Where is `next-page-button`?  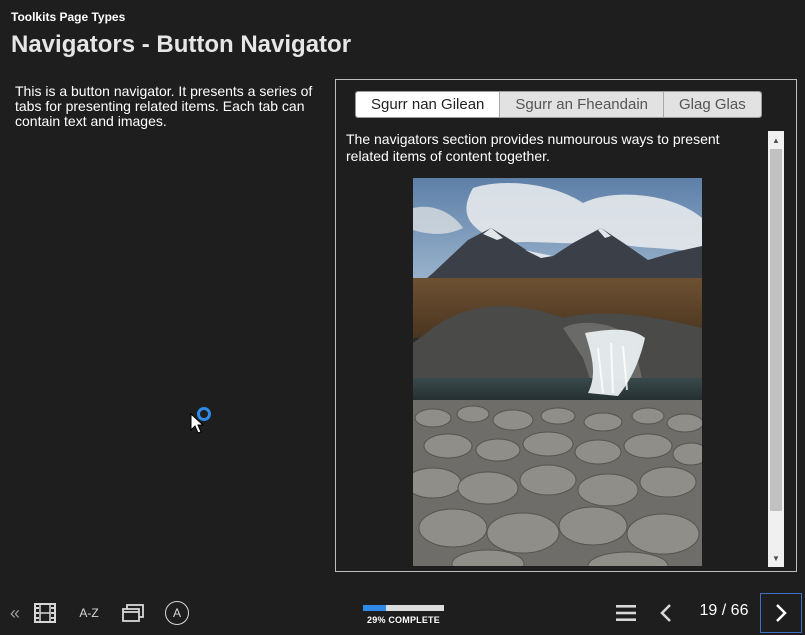
next-page-button is located at coordinates (781, 613).